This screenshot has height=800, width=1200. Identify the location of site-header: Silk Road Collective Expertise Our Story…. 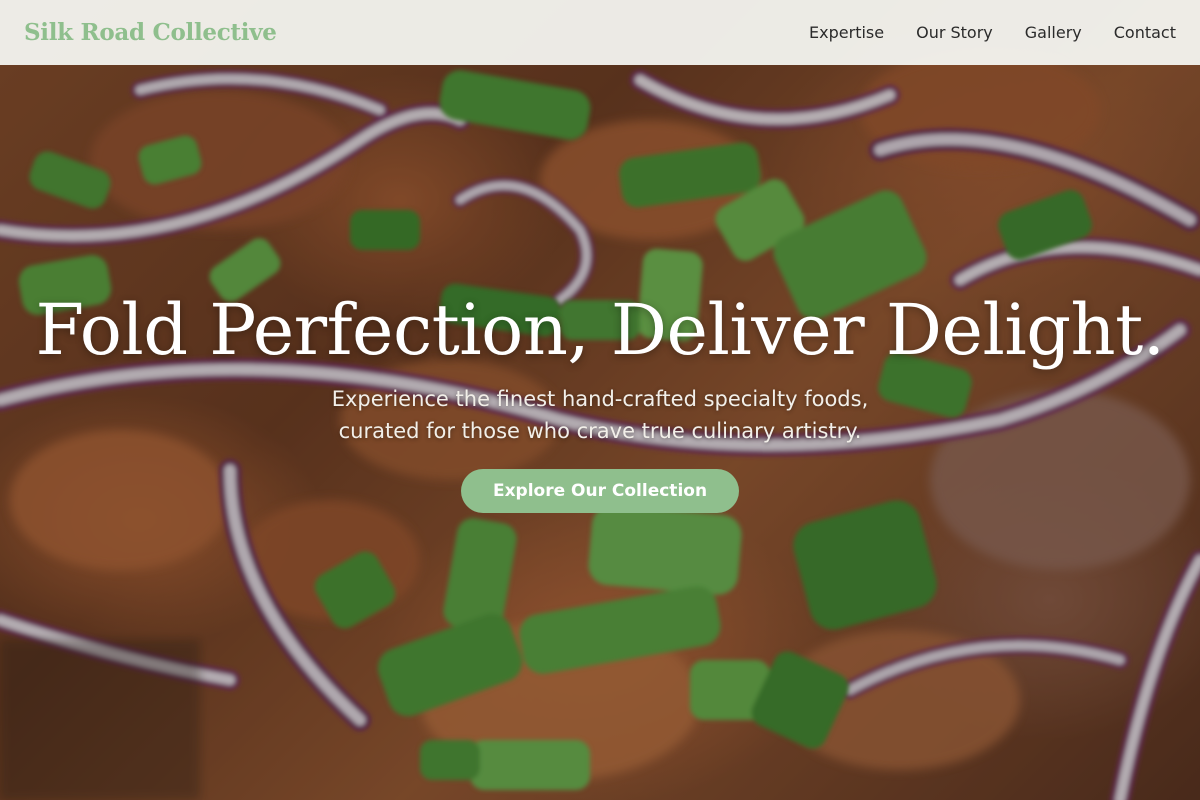
(600, 32).